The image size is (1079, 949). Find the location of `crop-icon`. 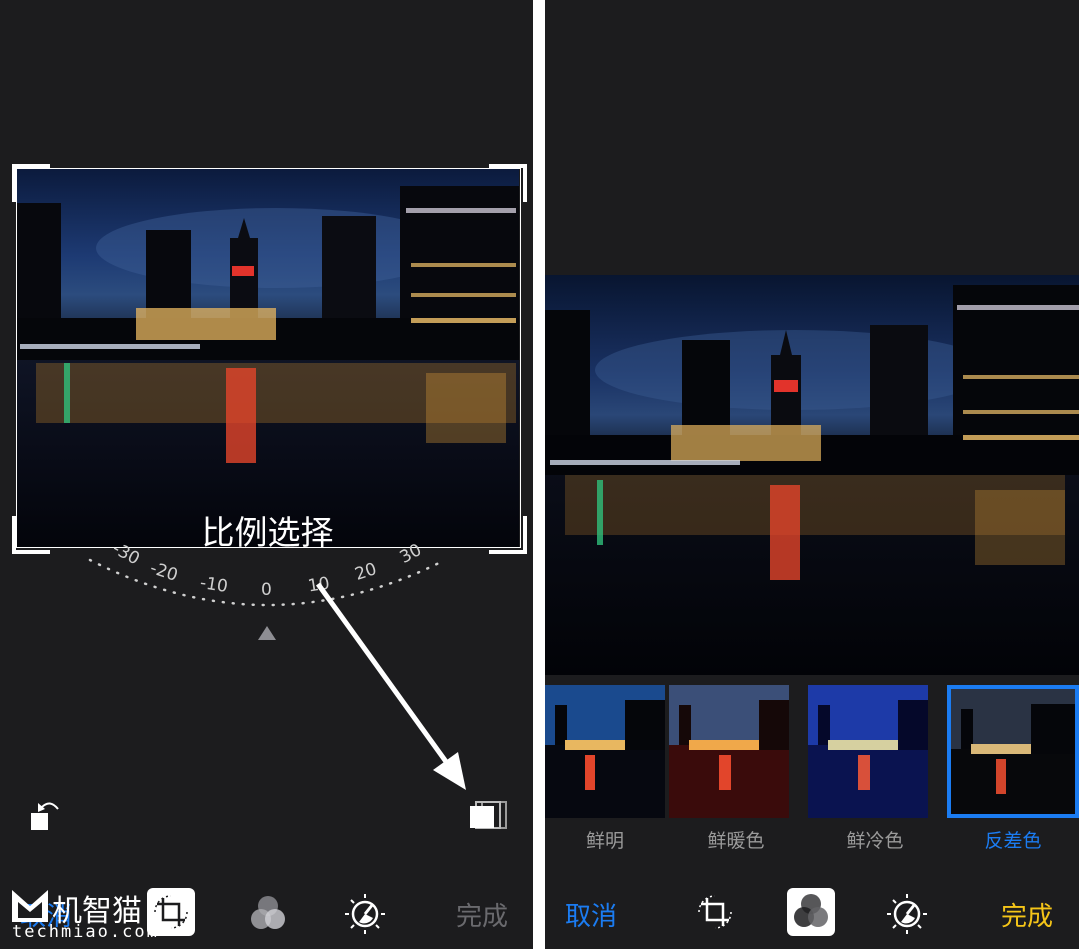

crop-icon is located at coordinates (715, 912).